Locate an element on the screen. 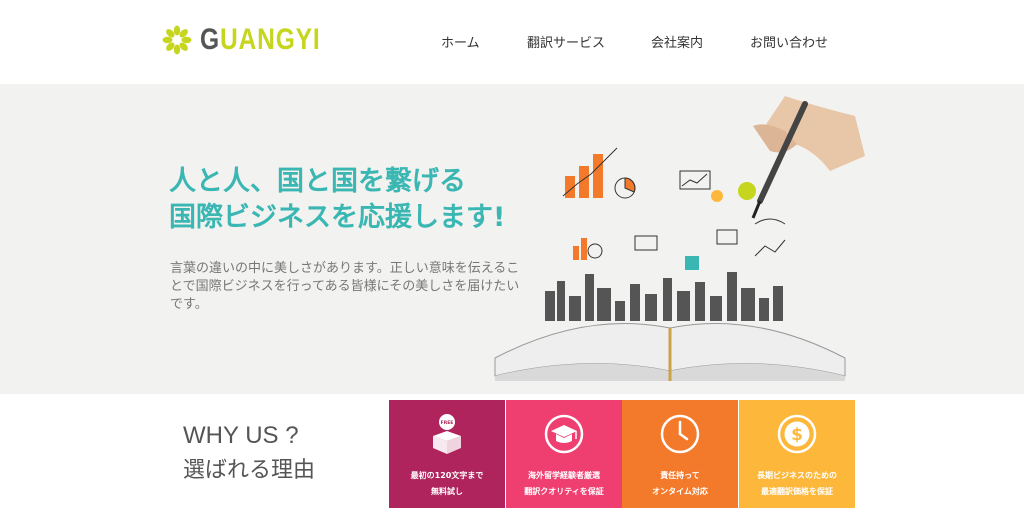  nav-company: 会社案内 is located at coordinates (677, 41).